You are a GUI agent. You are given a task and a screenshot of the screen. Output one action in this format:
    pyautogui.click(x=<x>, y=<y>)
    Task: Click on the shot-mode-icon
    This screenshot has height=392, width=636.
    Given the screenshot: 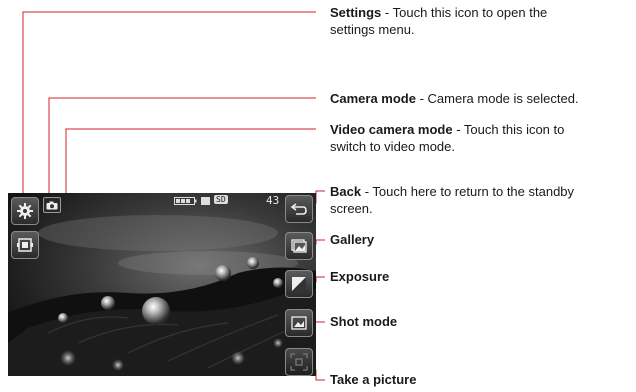 What is the action you would take?
    pyautogui.click(x=299, y=323)
    